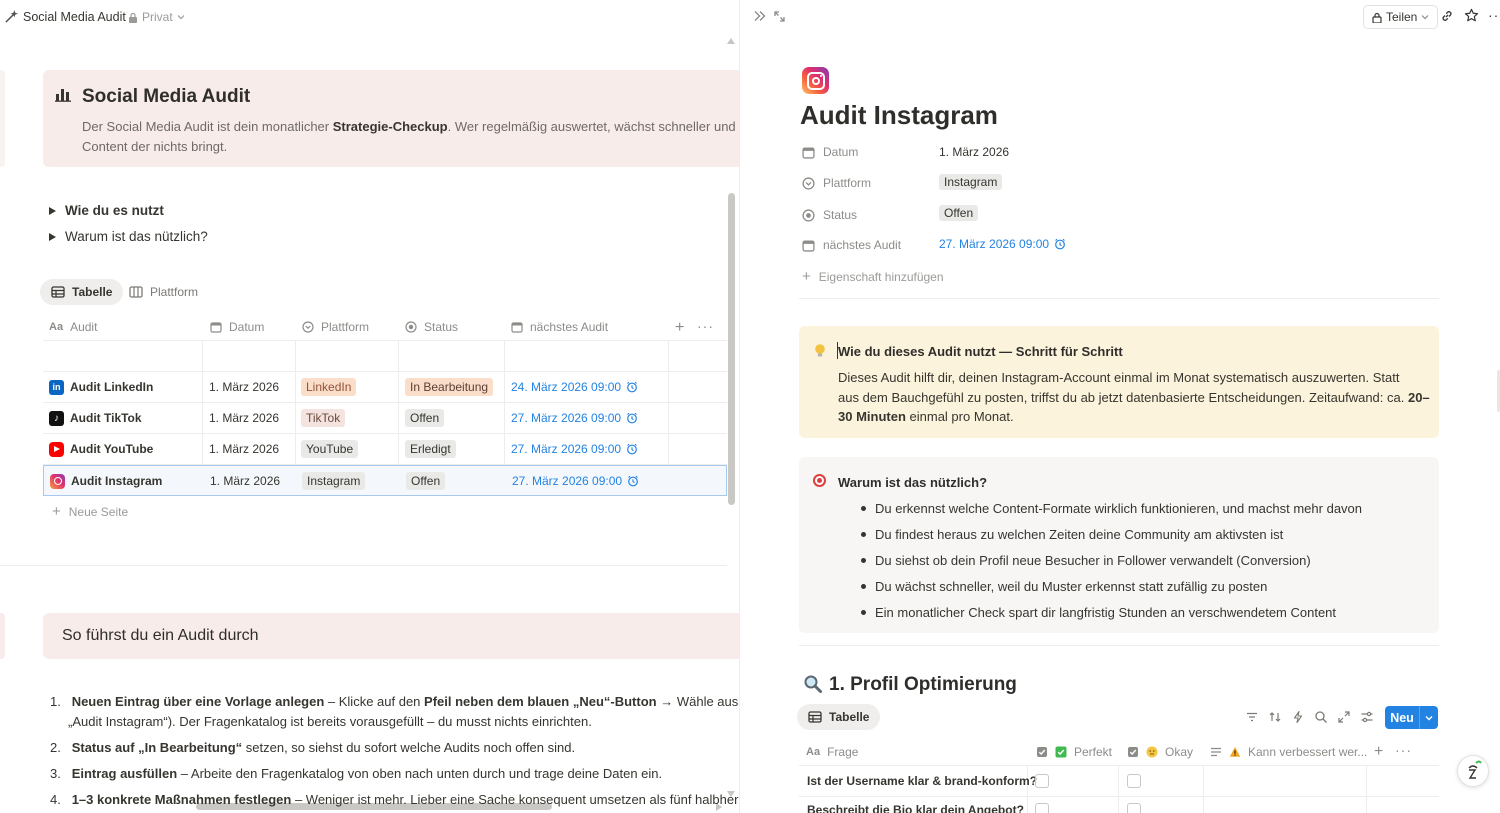 Image resolution: width=1500 pixels, height=813 pixels. Describe the element at coordinates (431, 327) in the screenshot. I see `column-header-status: Status` at that location.